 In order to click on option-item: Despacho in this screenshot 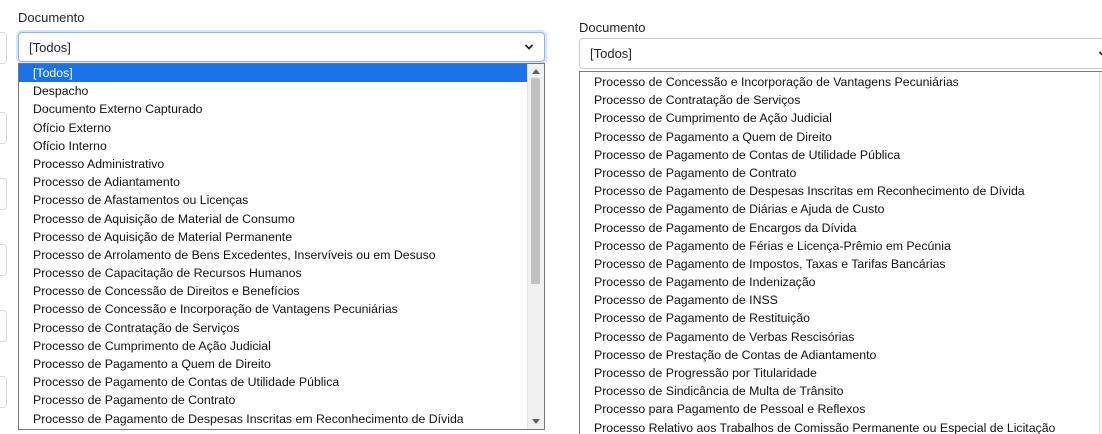, I will do `click(273, 91)`.